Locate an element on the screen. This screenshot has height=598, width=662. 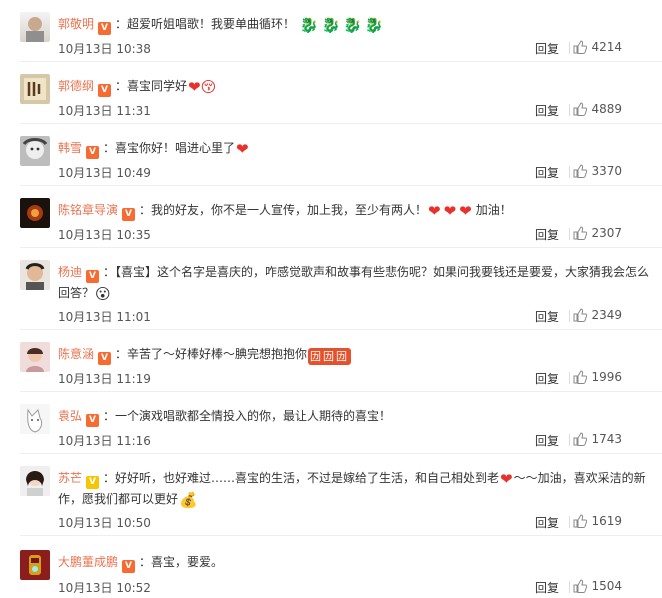
like-count: 4214 is located at coordinates (606, 47).